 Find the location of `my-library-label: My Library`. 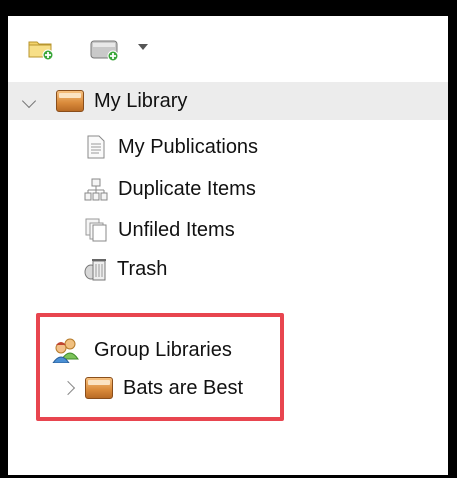

my-library-label: My Library is located at coordinates (141, 100).